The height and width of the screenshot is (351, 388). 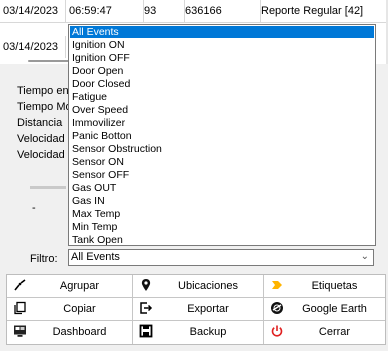 I want to click on etiquetas-button: Etiquetas, so click(x=324, y=286).